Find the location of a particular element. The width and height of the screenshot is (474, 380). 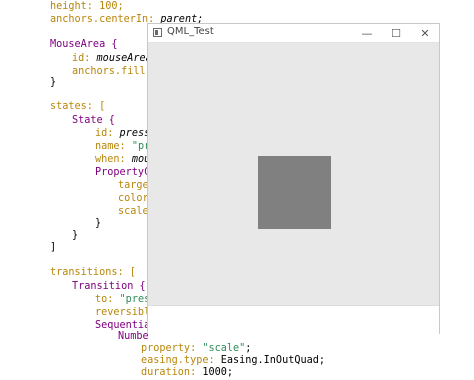

code-text: anchors.centerIn: is located at coordinates (105, 19).